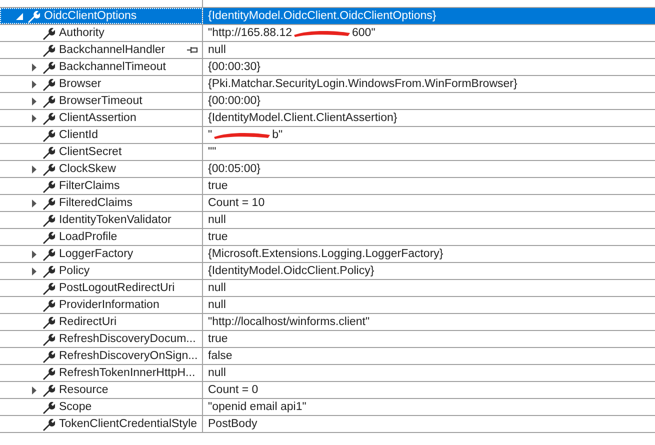  I want to click on watch-row: RefreshDiscoveryDocum... true, so click(327, 339).